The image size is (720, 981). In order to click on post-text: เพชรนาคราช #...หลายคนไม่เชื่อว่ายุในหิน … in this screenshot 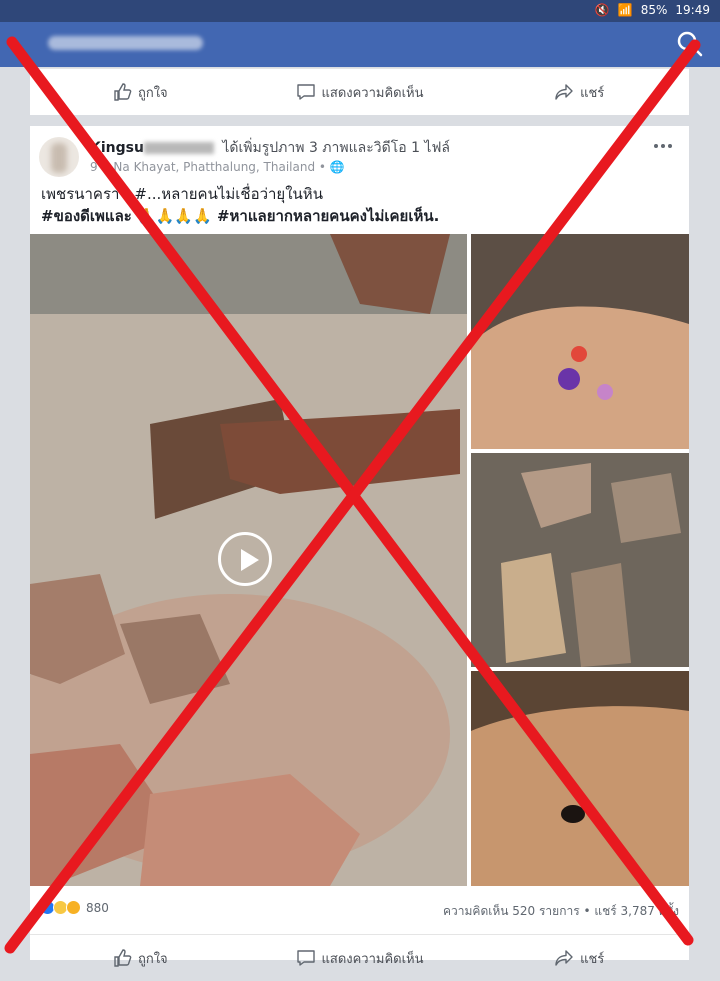, I will do `click(356, 205)`.